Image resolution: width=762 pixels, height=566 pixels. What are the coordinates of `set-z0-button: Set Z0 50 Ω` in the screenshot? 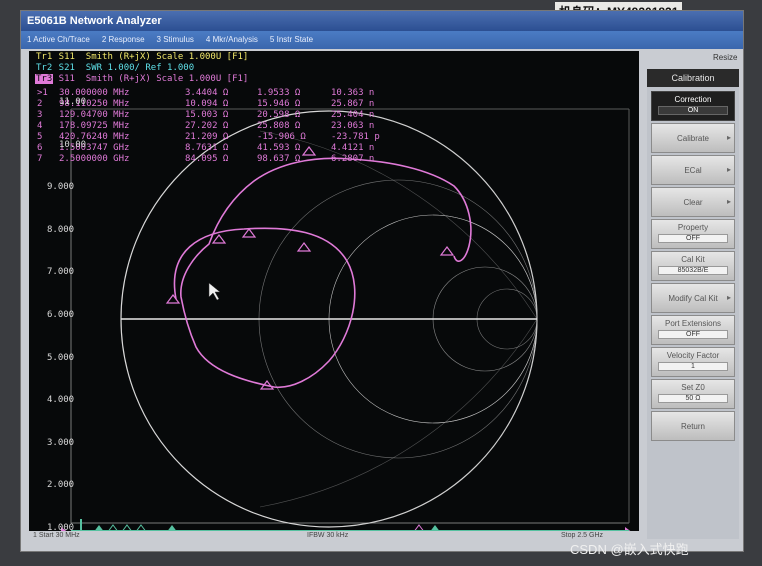 It's located at (693, 394).